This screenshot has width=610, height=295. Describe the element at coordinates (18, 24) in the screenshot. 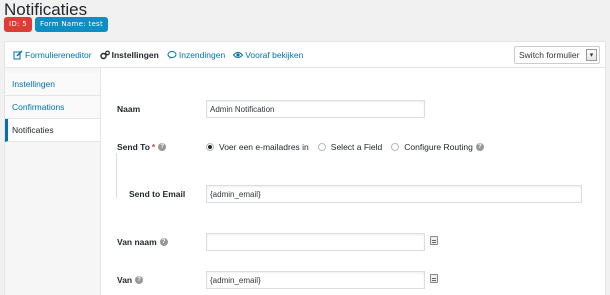

I see `form-id-badge: ID: 5` at that location.